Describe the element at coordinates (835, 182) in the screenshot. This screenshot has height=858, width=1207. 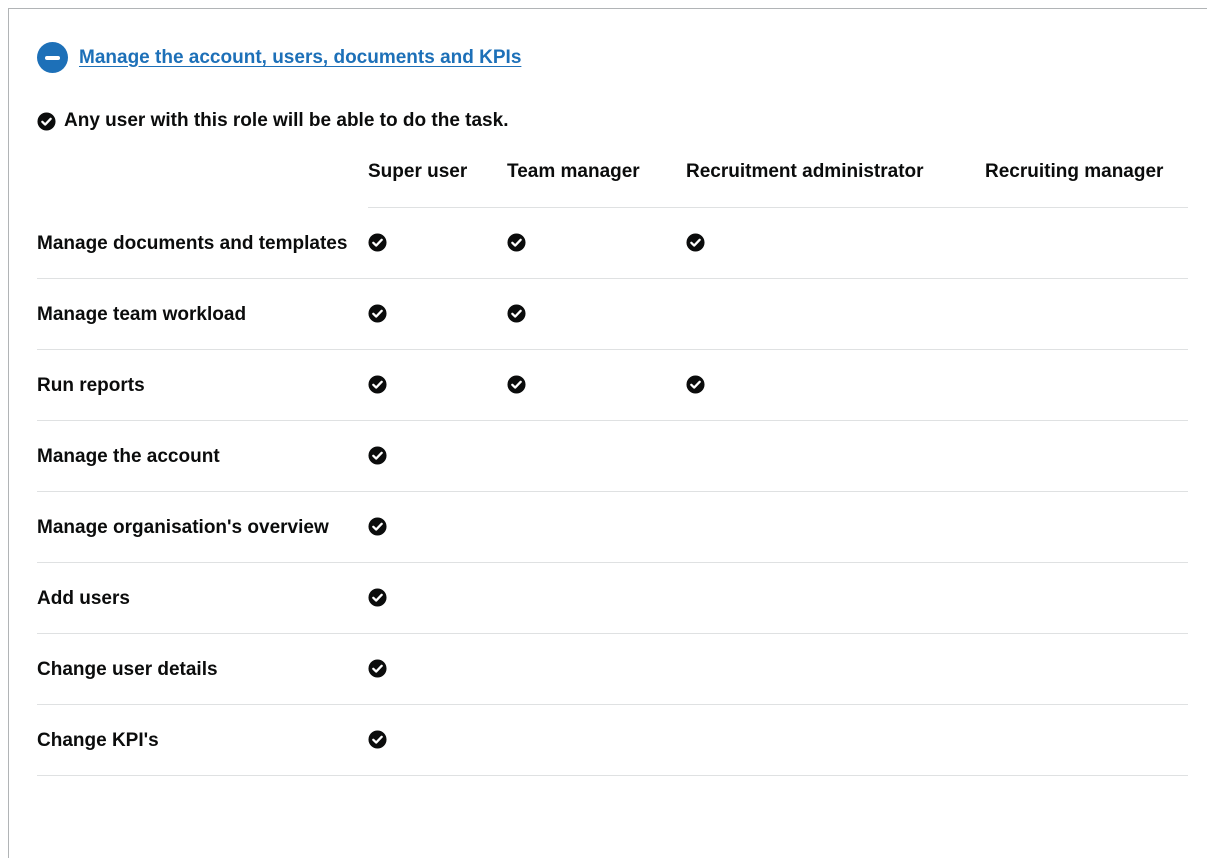
I see `column-header-recruitment-administrator: Recruitment administrator` at that location.